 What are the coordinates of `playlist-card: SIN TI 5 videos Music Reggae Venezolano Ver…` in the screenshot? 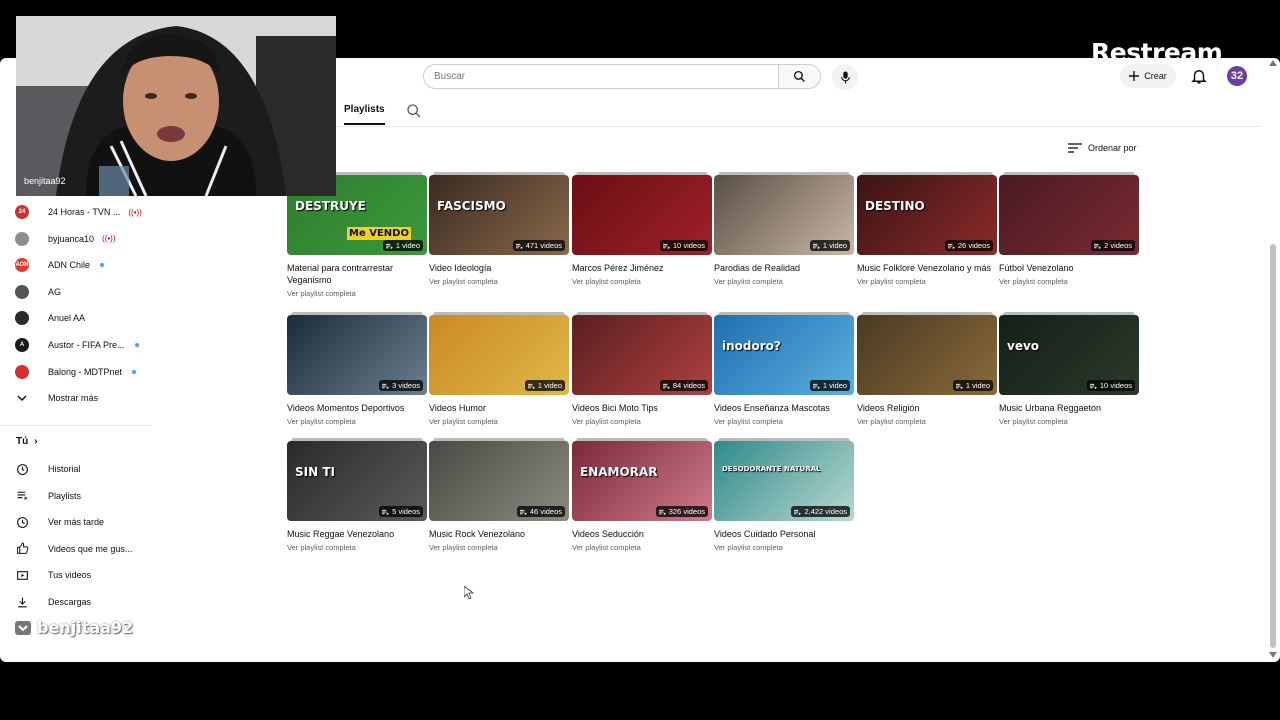 It's located at (357, 495).